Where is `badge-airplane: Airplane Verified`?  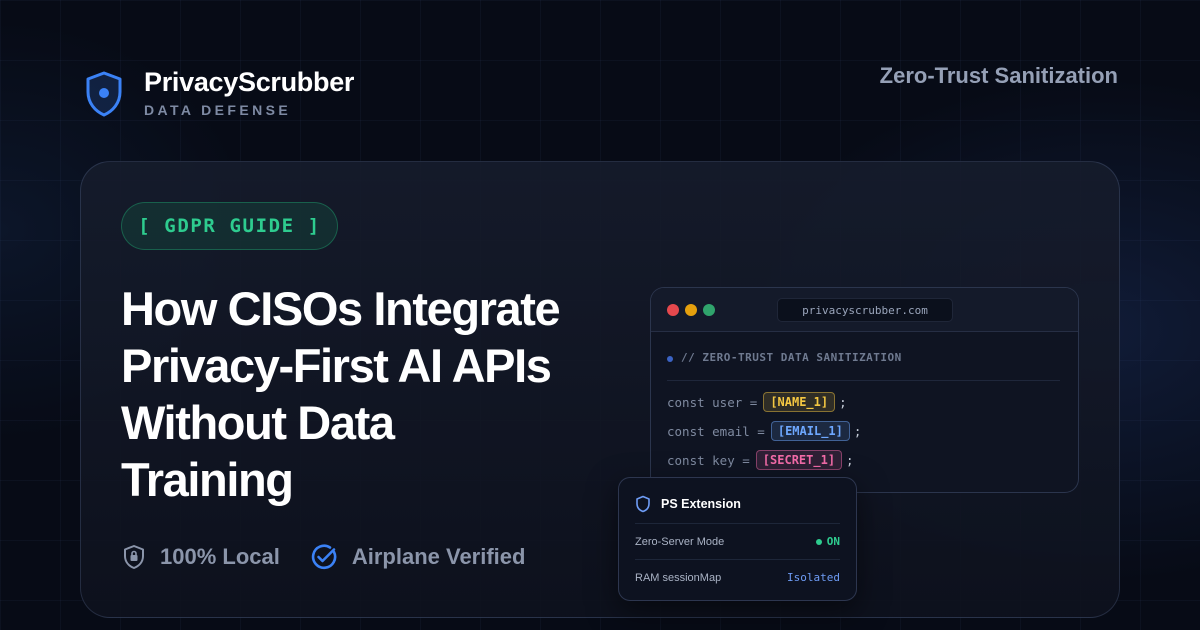 badge-airplane: Airplane Verified is located at coordinates (418, 557).